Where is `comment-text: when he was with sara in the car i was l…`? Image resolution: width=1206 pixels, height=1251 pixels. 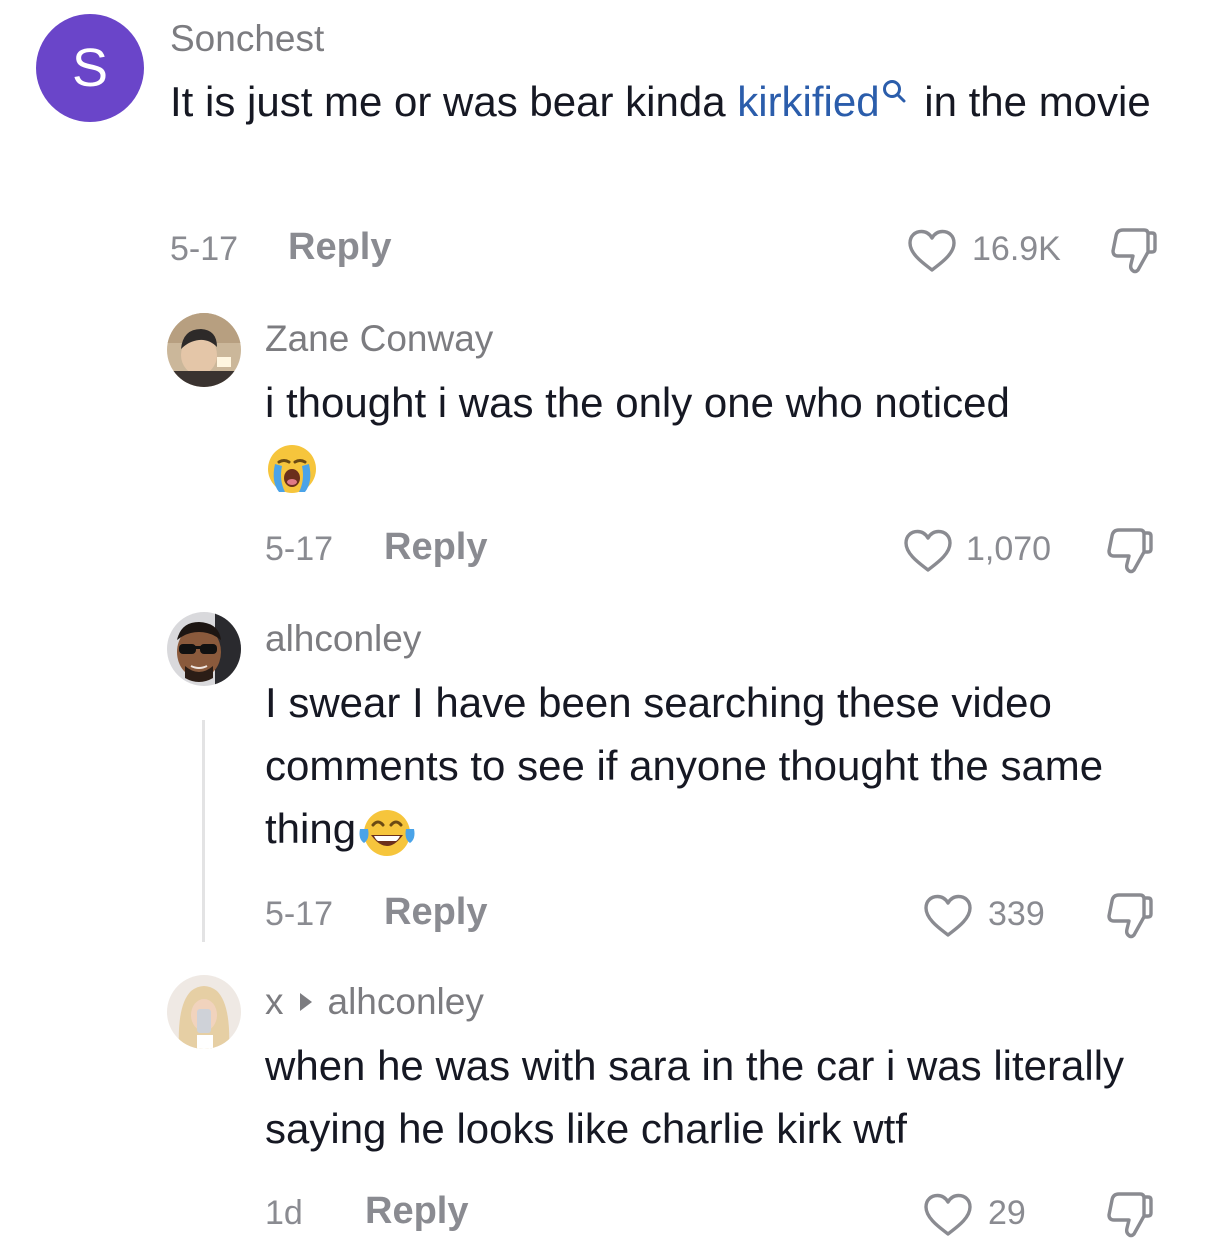 comment-text: when he was with sara in the car i was l… is located at coordinates (695, 1097).